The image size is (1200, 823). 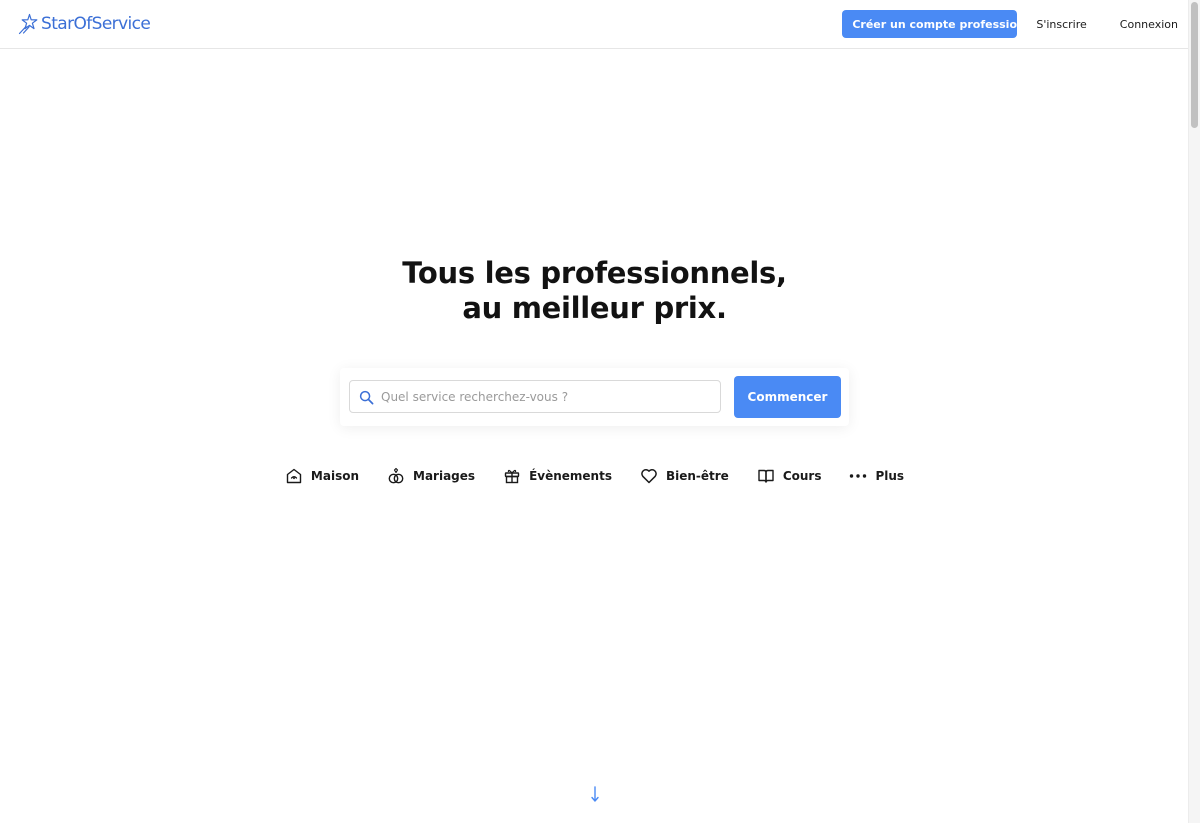 I want to click on category-plus: Plus, so click(x=876, y=476).